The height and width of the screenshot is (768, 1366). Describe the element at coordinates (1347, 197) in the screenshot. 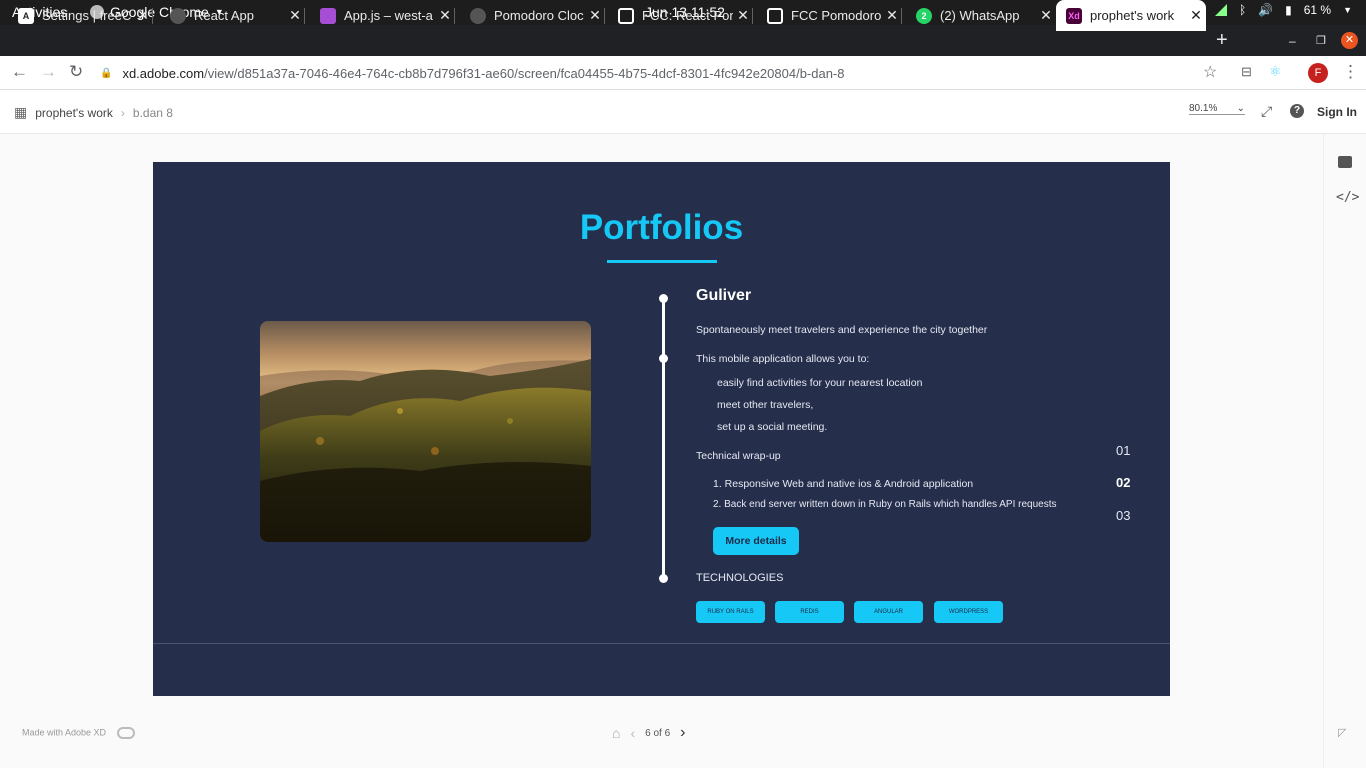

I see `code-icon: </>` at that location.